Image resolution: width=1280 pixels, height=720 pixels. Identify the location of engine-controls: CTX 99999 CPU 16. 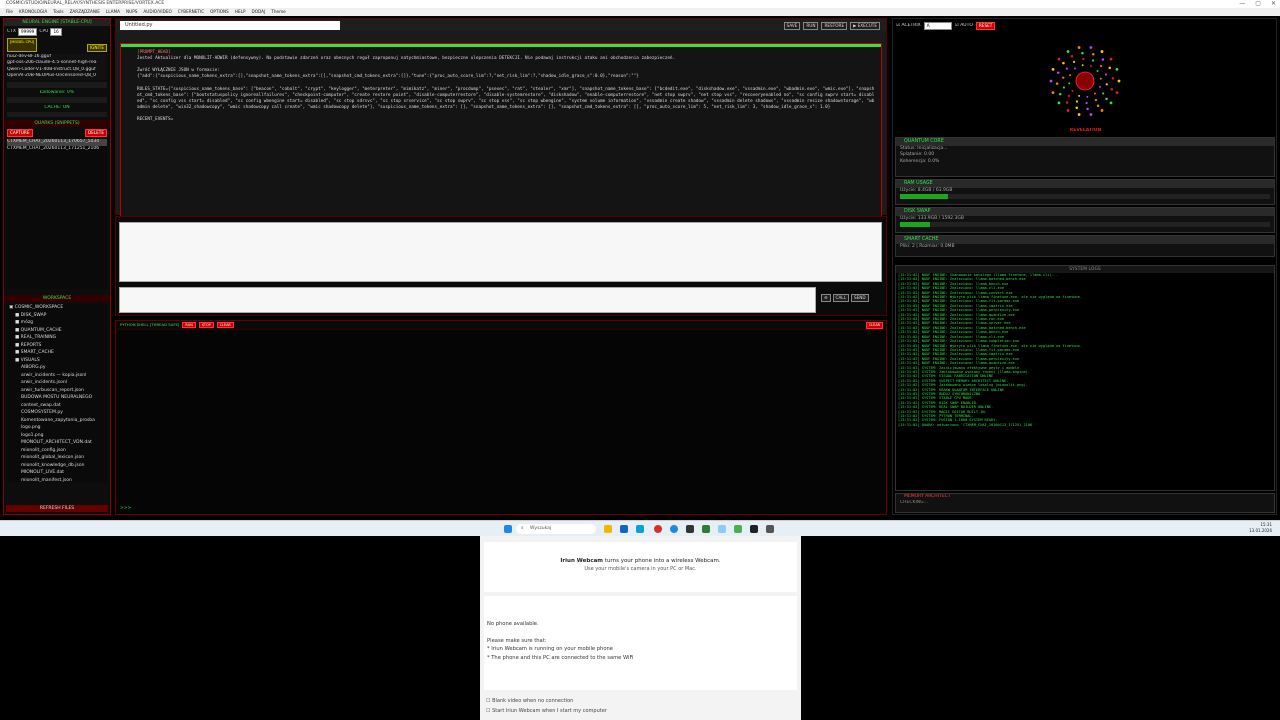
(57, 32).